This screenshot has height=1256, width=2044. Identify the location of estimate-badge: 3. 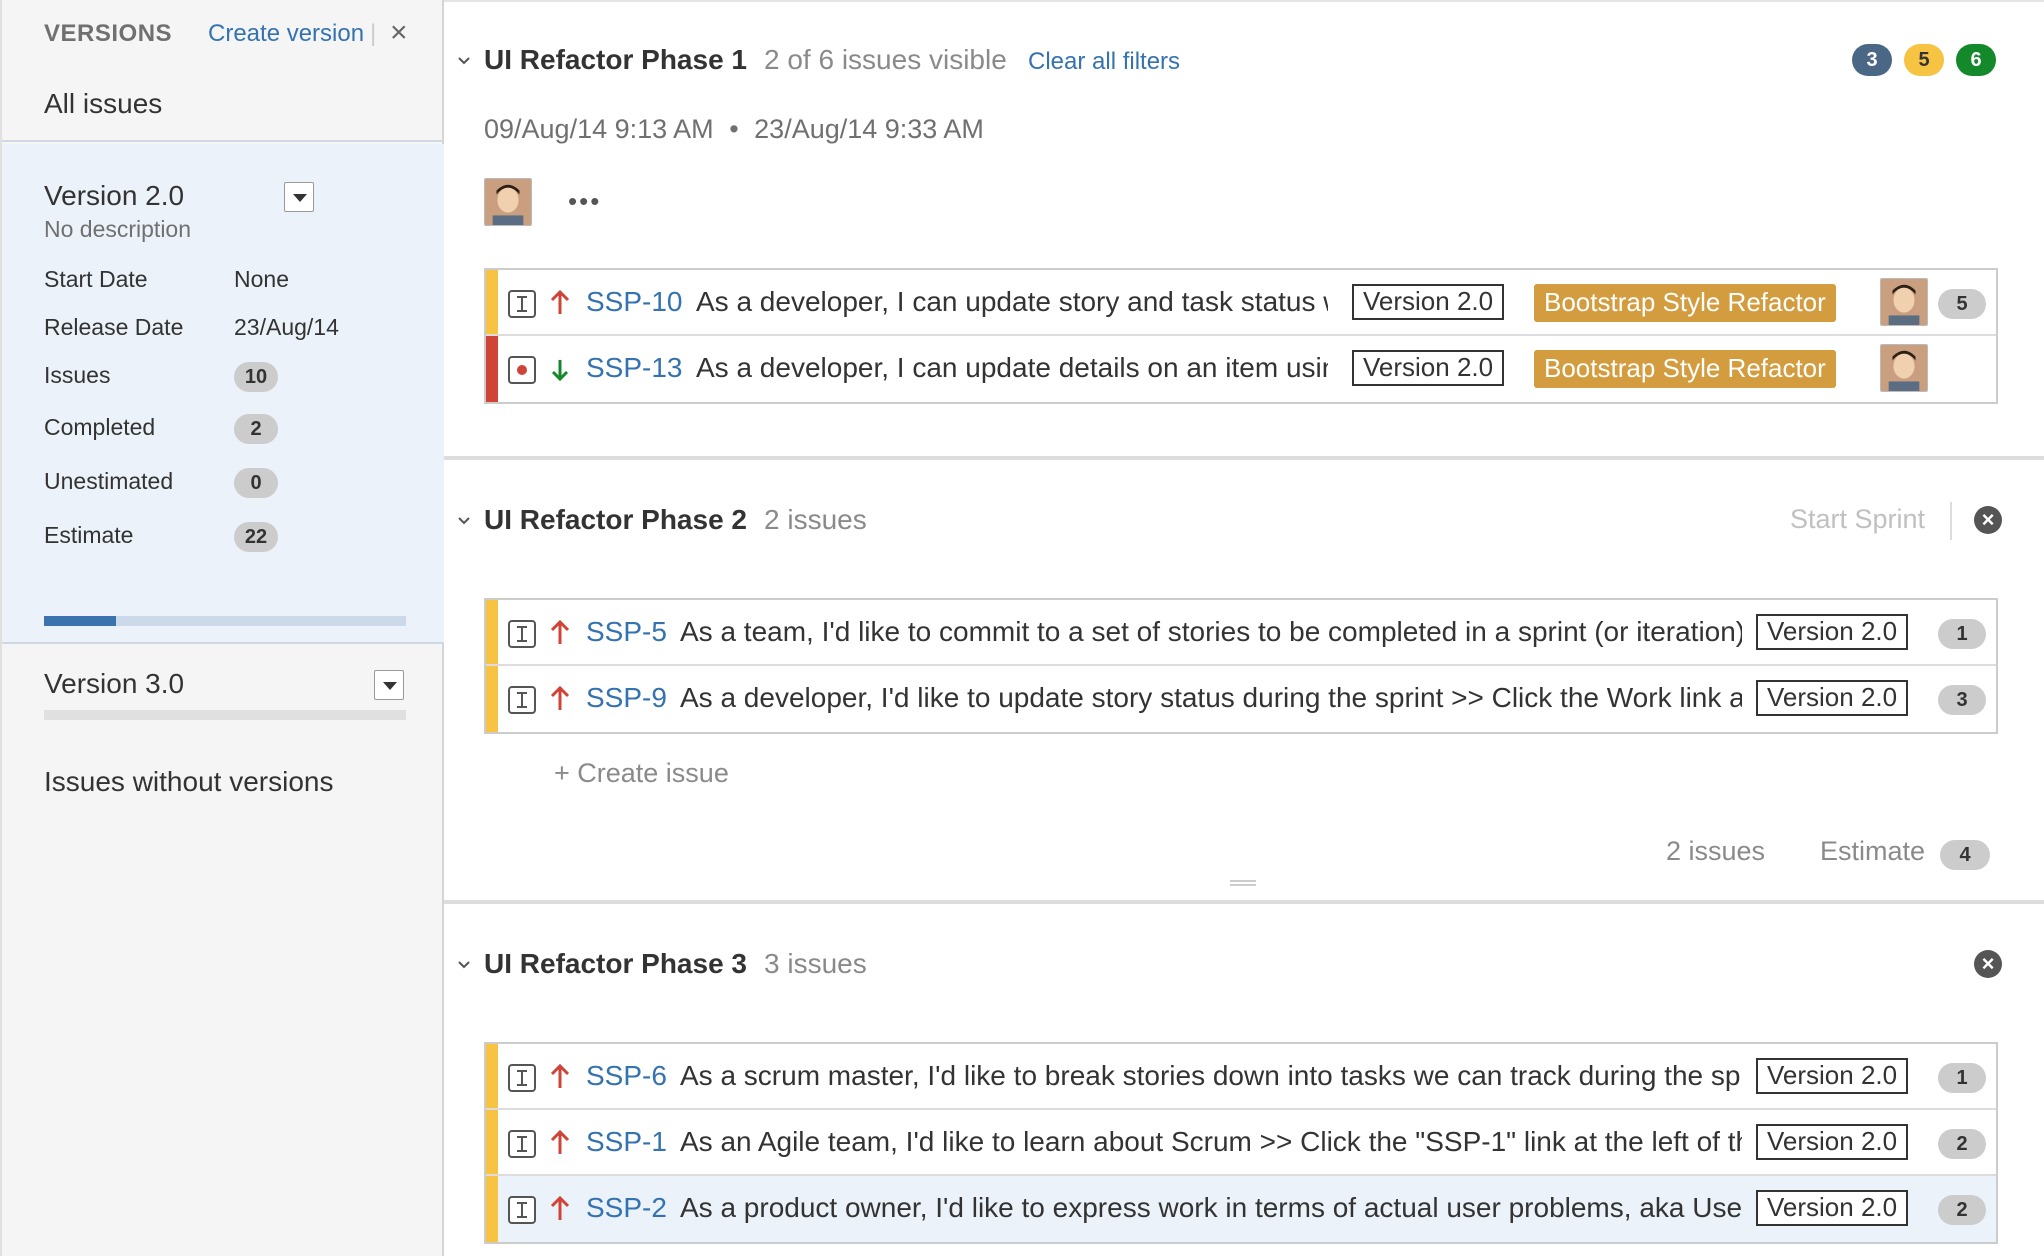
(1962, 700).